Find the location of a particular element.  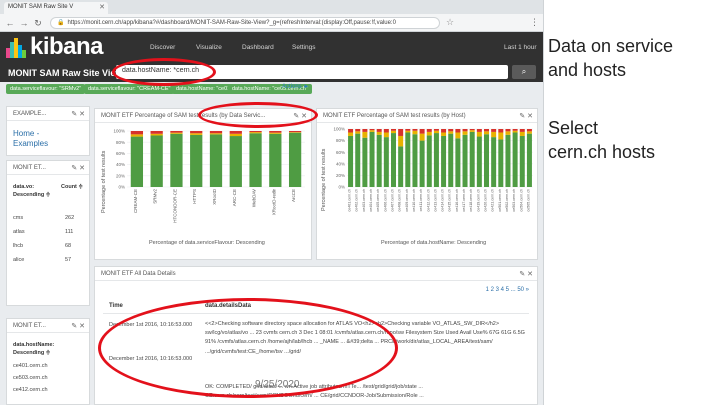

column-header-vo: data.vo: Descending ≑ is located at coordinates (34, 191).